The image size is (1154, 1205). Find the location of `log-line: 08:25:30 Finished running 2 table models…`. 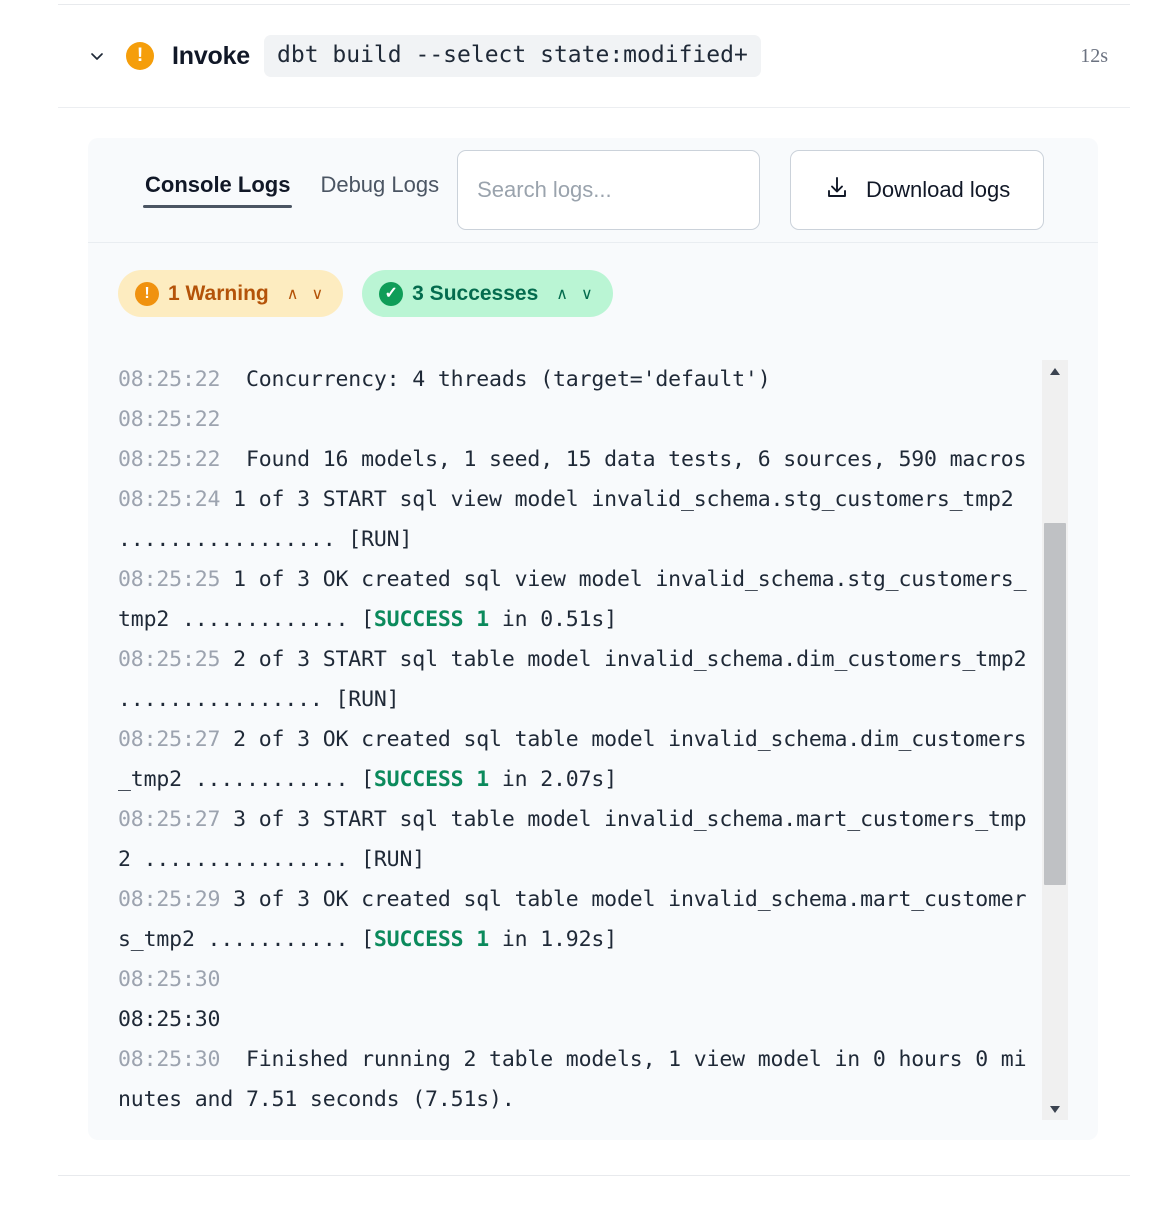

log-line: 08:25:30 Finished running 2 table models… is located at coordinates (578, 1080).